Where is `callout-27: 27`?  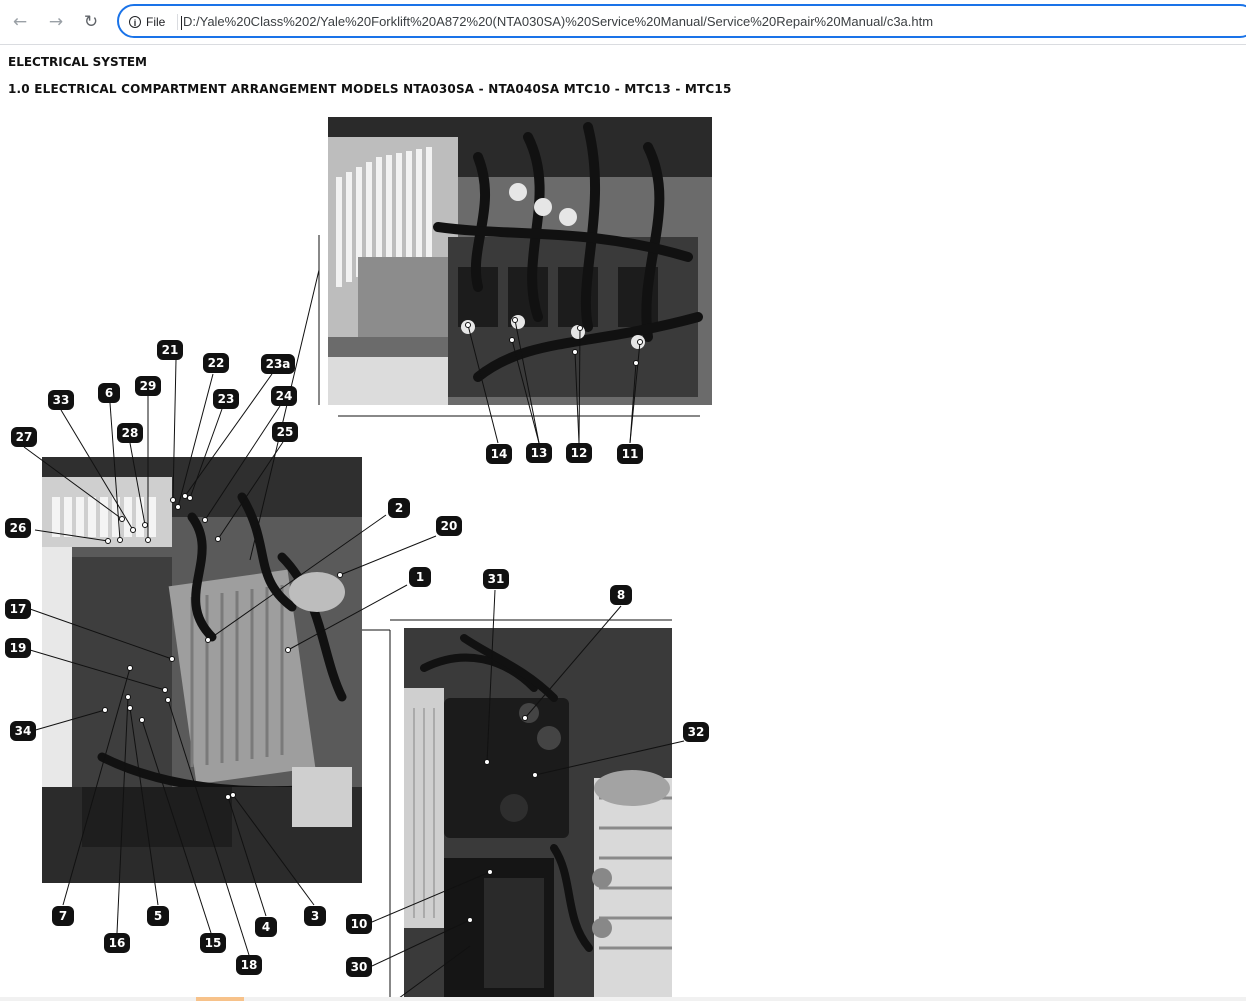
callout-27: 27 is located at coordinates (24, 437).